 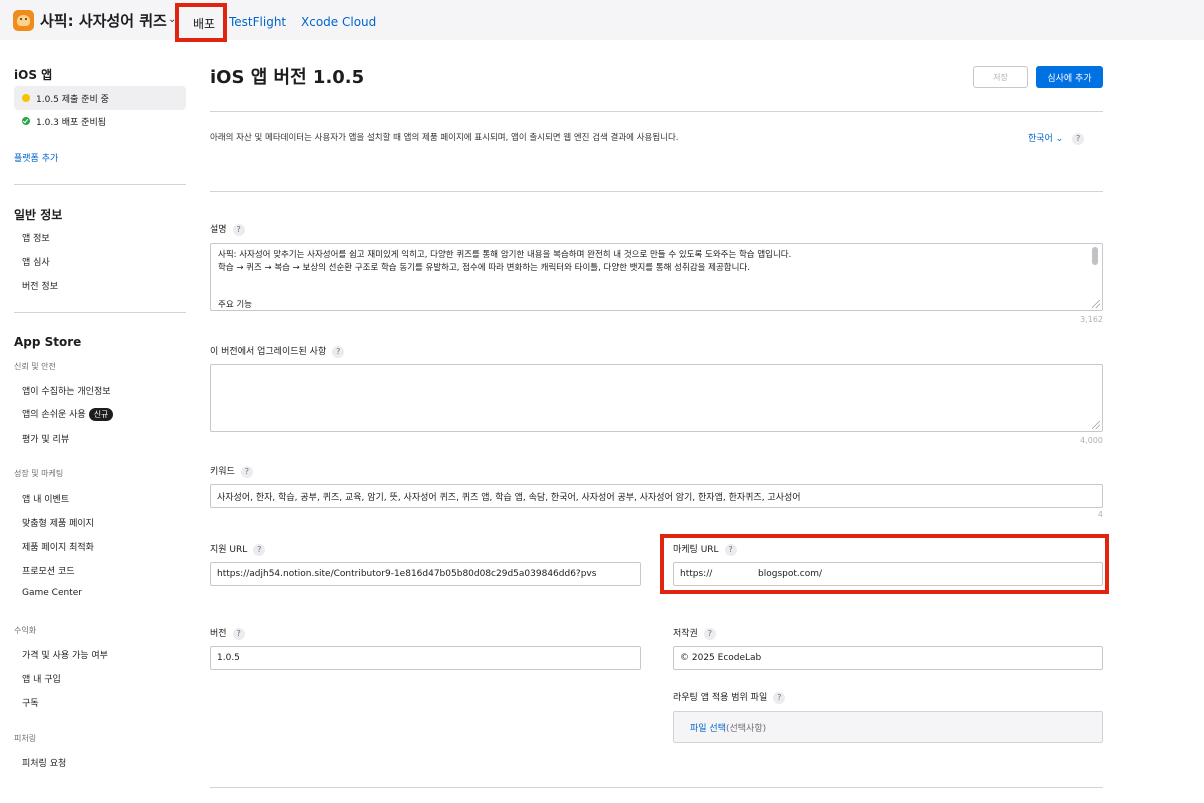 I want to click on version-label: 1.0.3 배포 준비됨, so click(x=71, y=122).